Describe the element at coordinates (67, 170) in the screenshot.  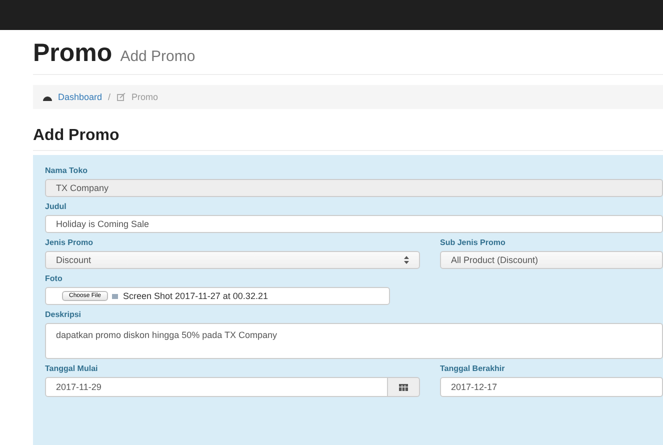
I see `field-label: Nama Toko` at that location.